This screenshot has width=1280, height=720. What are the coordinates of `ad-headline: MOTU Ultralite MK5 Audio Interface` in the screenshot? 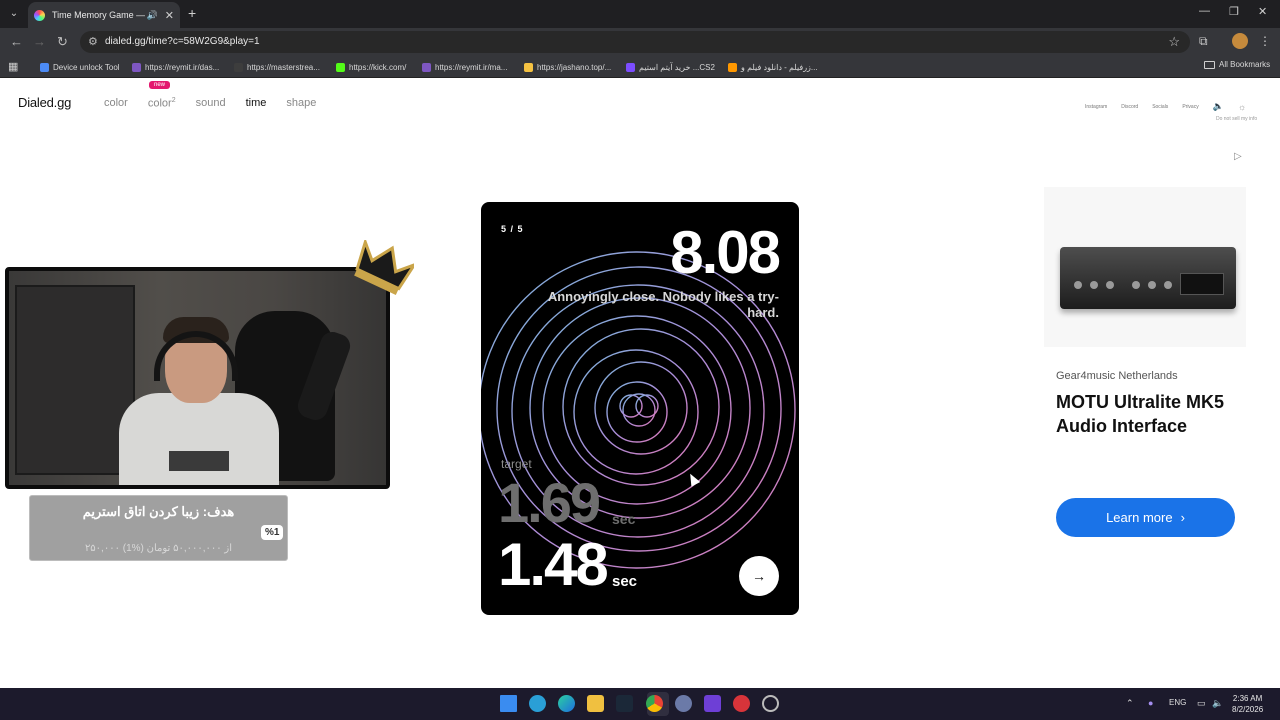 It's located at (1156, 414).